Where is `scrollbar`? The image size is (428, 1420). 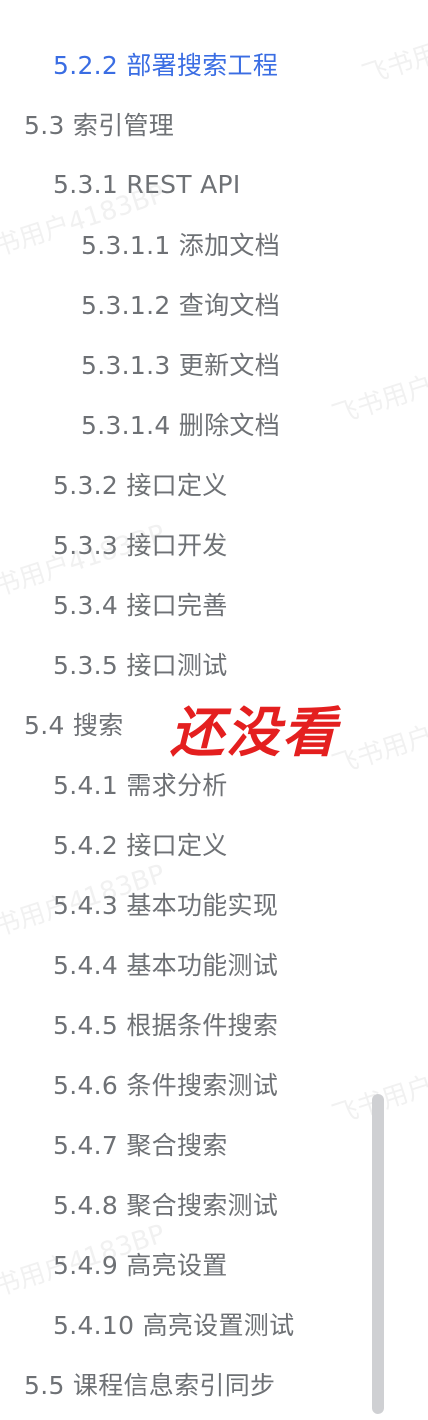
scrollbar is located at coordinates (378, 1254).